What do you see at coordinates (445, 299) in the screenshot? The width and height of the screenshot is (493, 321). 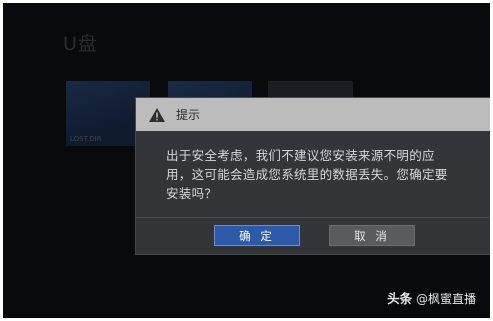 I see `watermark-handle: @枫蜜直播` at bounding box center [445, 299].